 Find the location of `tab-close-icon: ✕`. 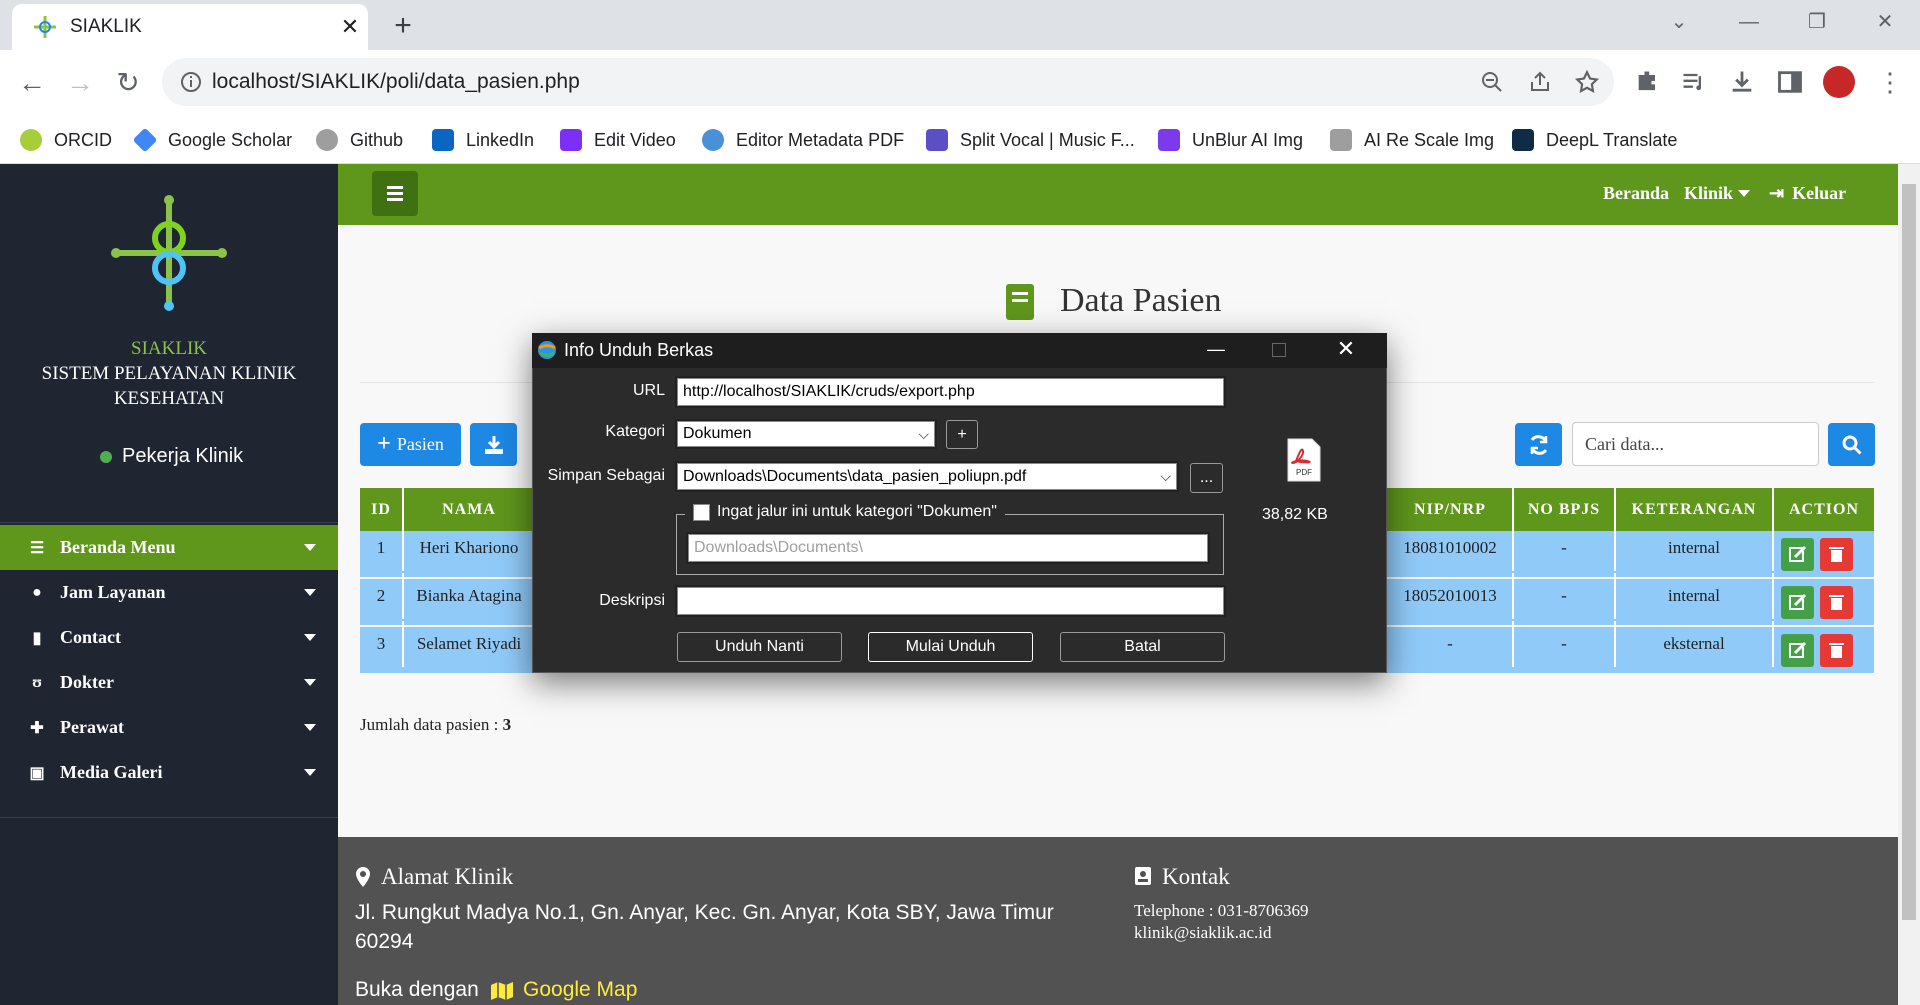

tab-close-icon: ✕ is located at coordinates (350, 27).